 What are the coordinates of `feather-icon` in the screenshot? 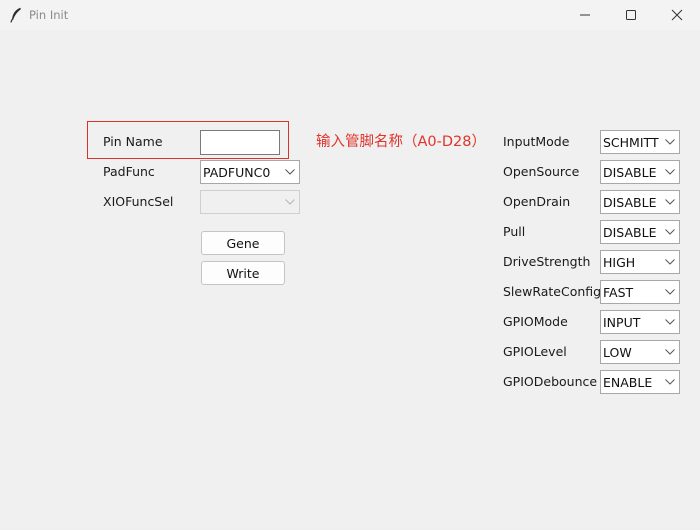 It's located at (16, 15).